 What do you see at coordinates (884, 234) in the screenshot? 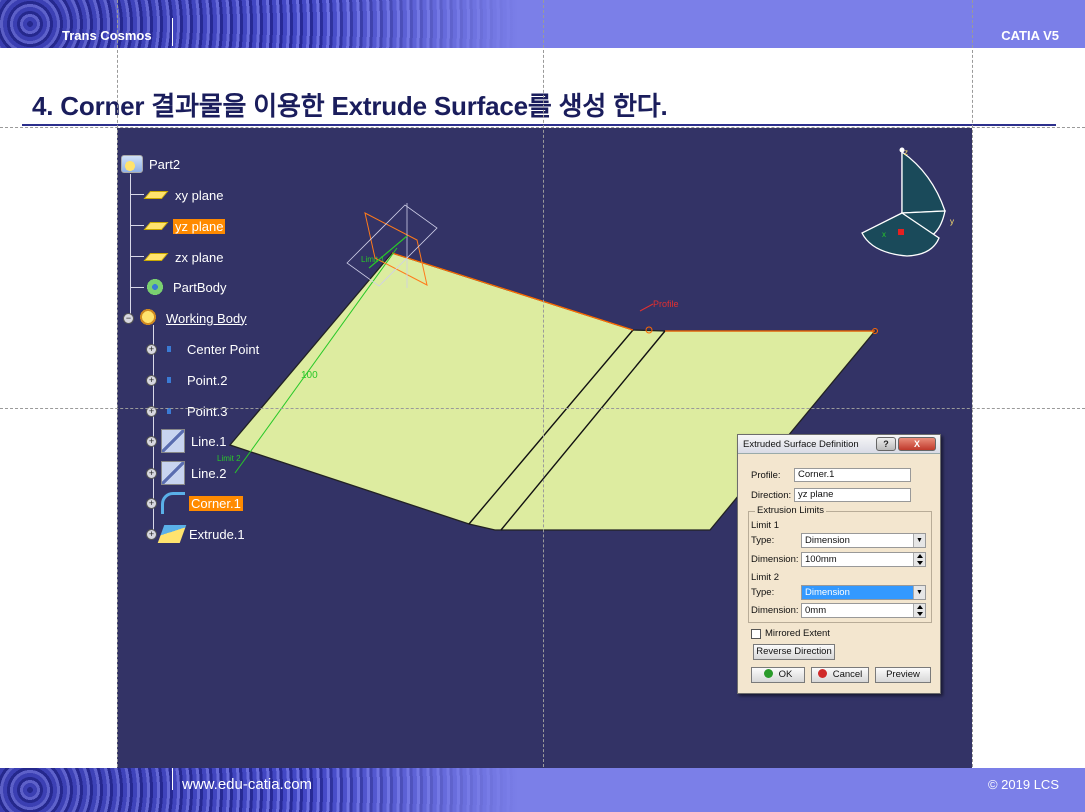
I see `svg-text: x` at bounding box center [884, 234].